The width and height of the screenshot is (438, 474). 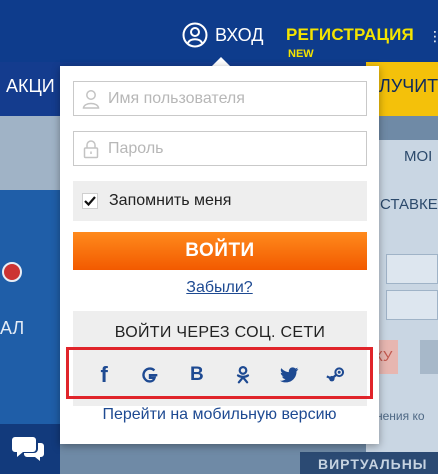 I want to click on twitter-bird-glyph, so click(x=289, y=375).